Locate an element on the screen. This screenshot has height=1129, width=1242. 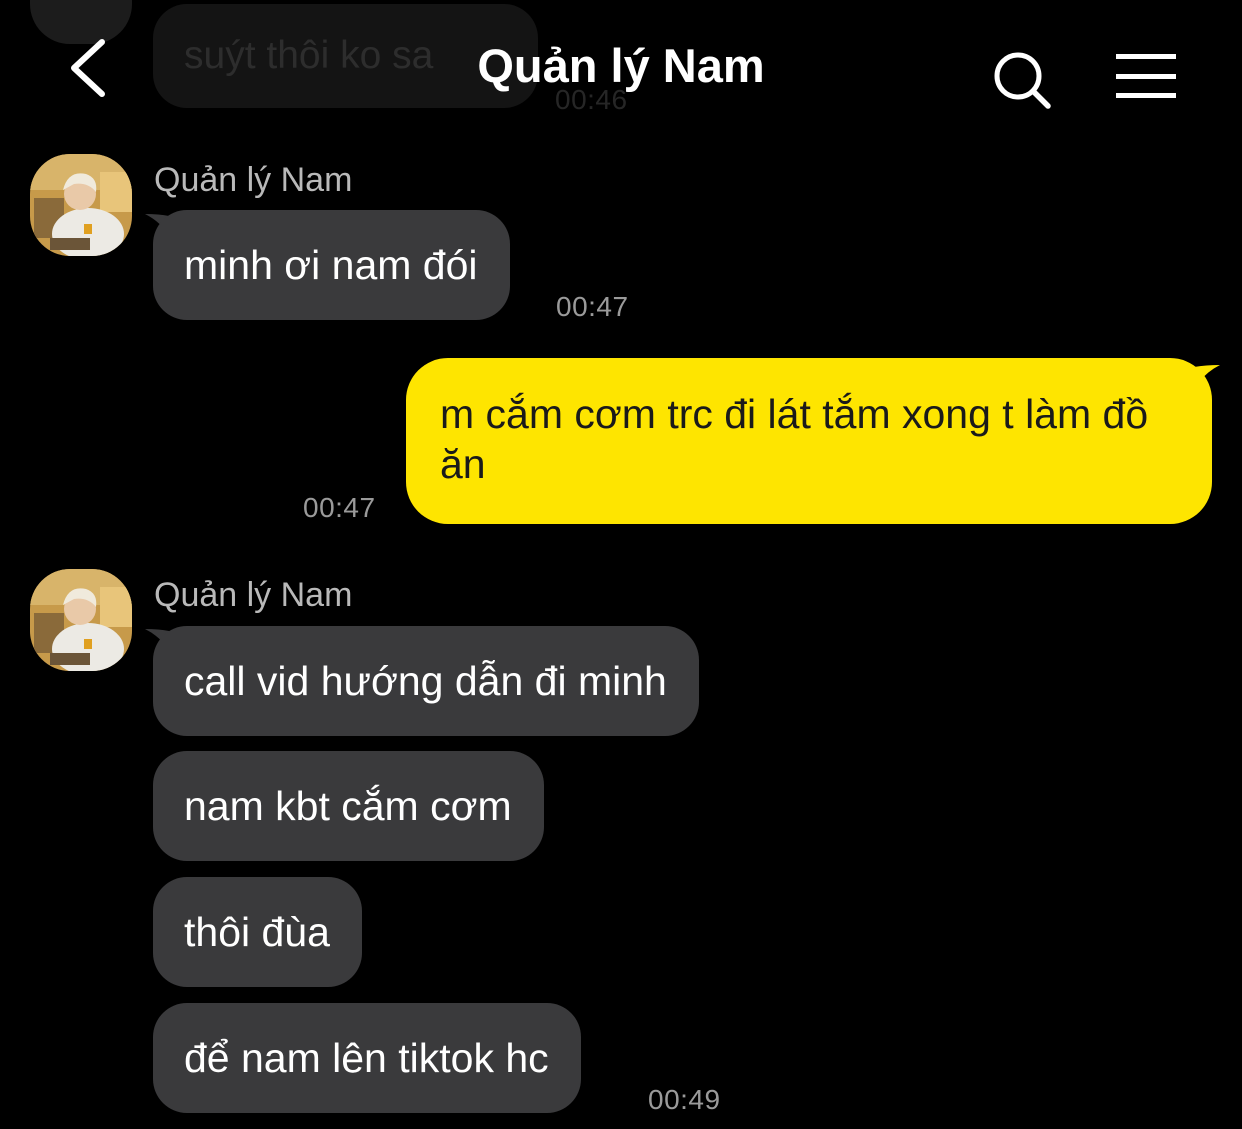
message-time: 00:49 is located at coordinates (684, 1099).